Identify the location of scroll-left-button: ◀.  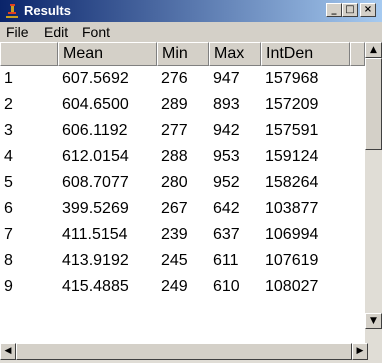
(8, 351).